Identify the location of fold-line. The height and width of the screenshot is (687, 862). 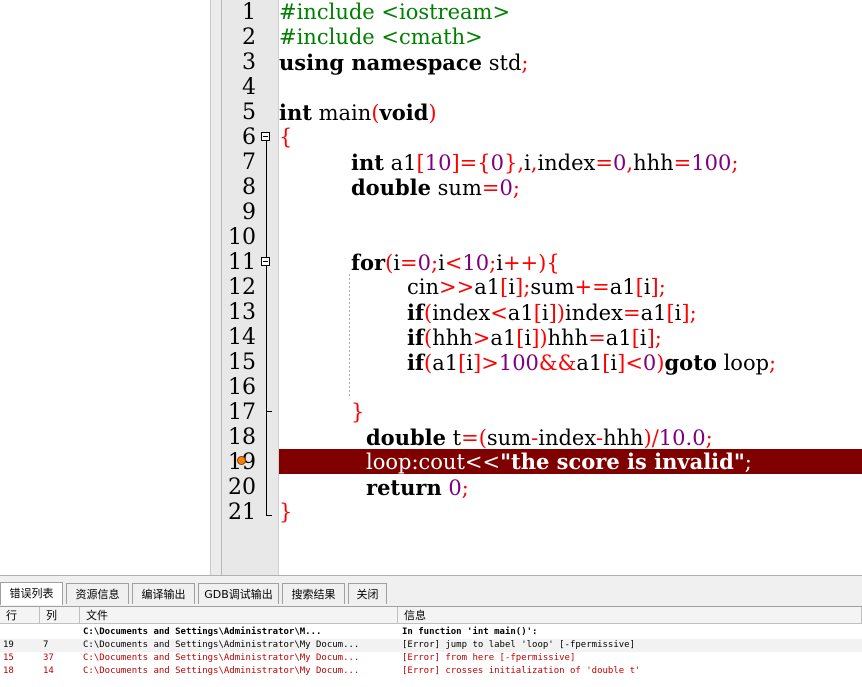
(266, 328).